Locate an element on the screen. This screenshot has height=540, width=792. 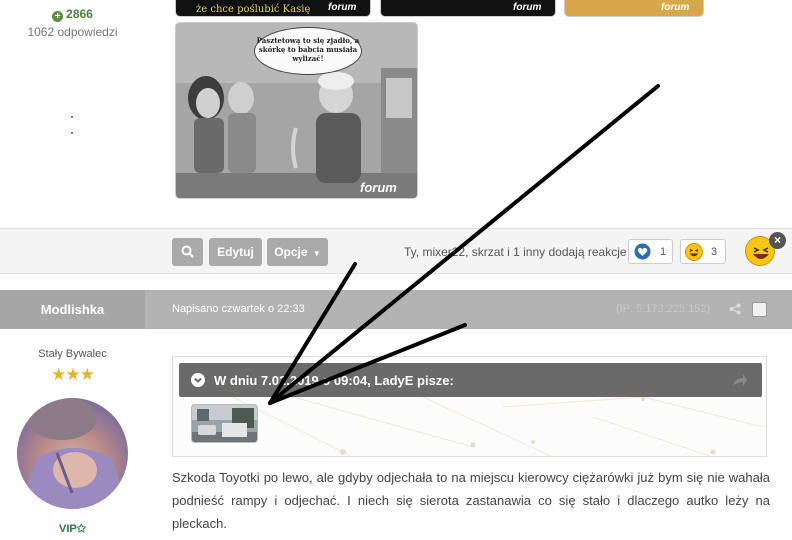
chevron-down-icon is located at coordinates (198, 380).